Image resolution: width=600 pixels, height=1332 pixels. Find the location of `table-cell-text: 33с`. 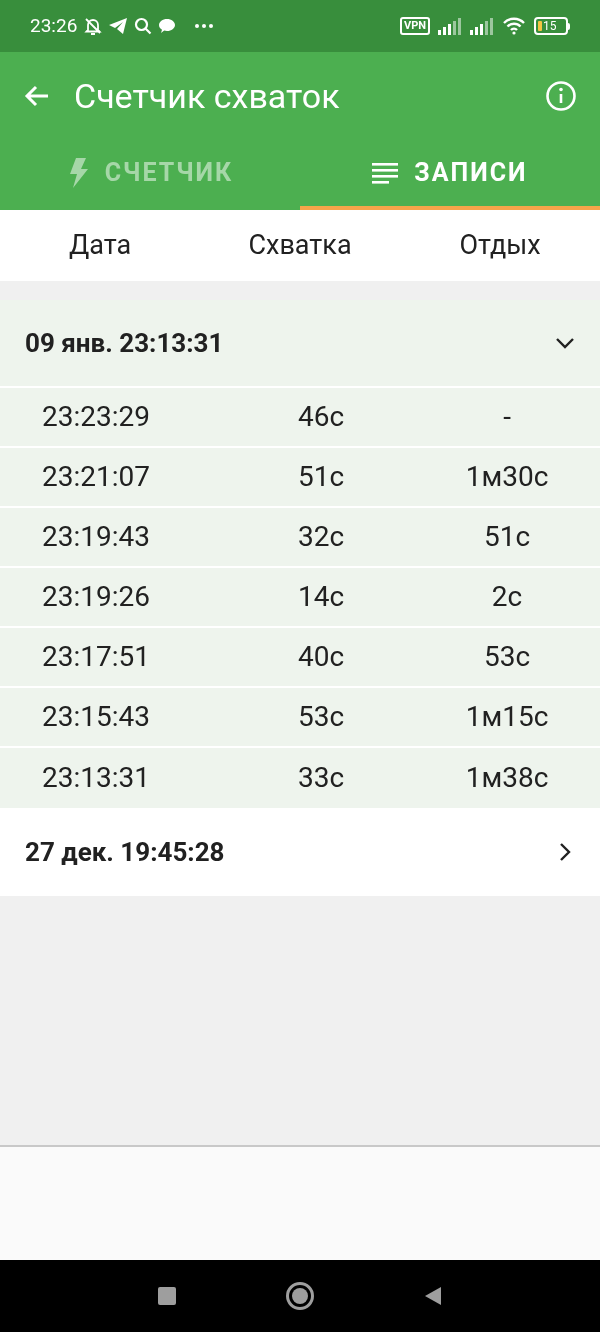

table-cell-text: 33с is located at coordinates (321, 778).